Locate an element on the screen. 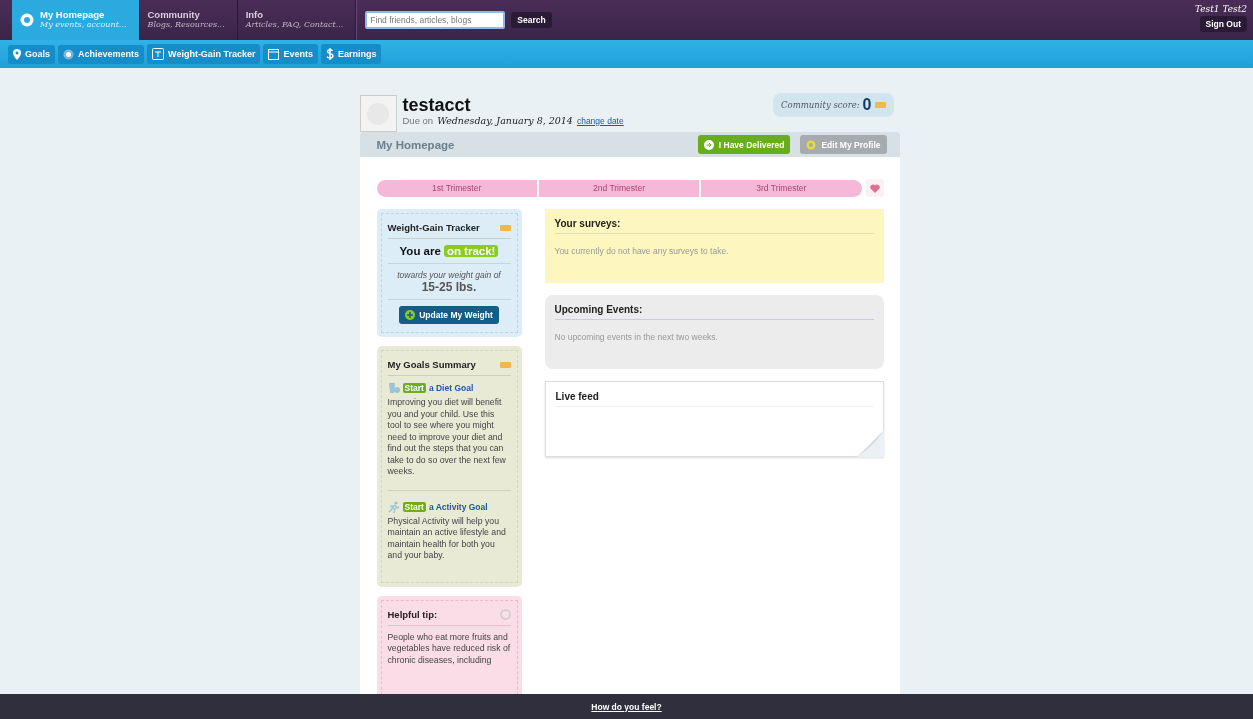  subnav-link: Earnings is located at coordinates (351, 54).